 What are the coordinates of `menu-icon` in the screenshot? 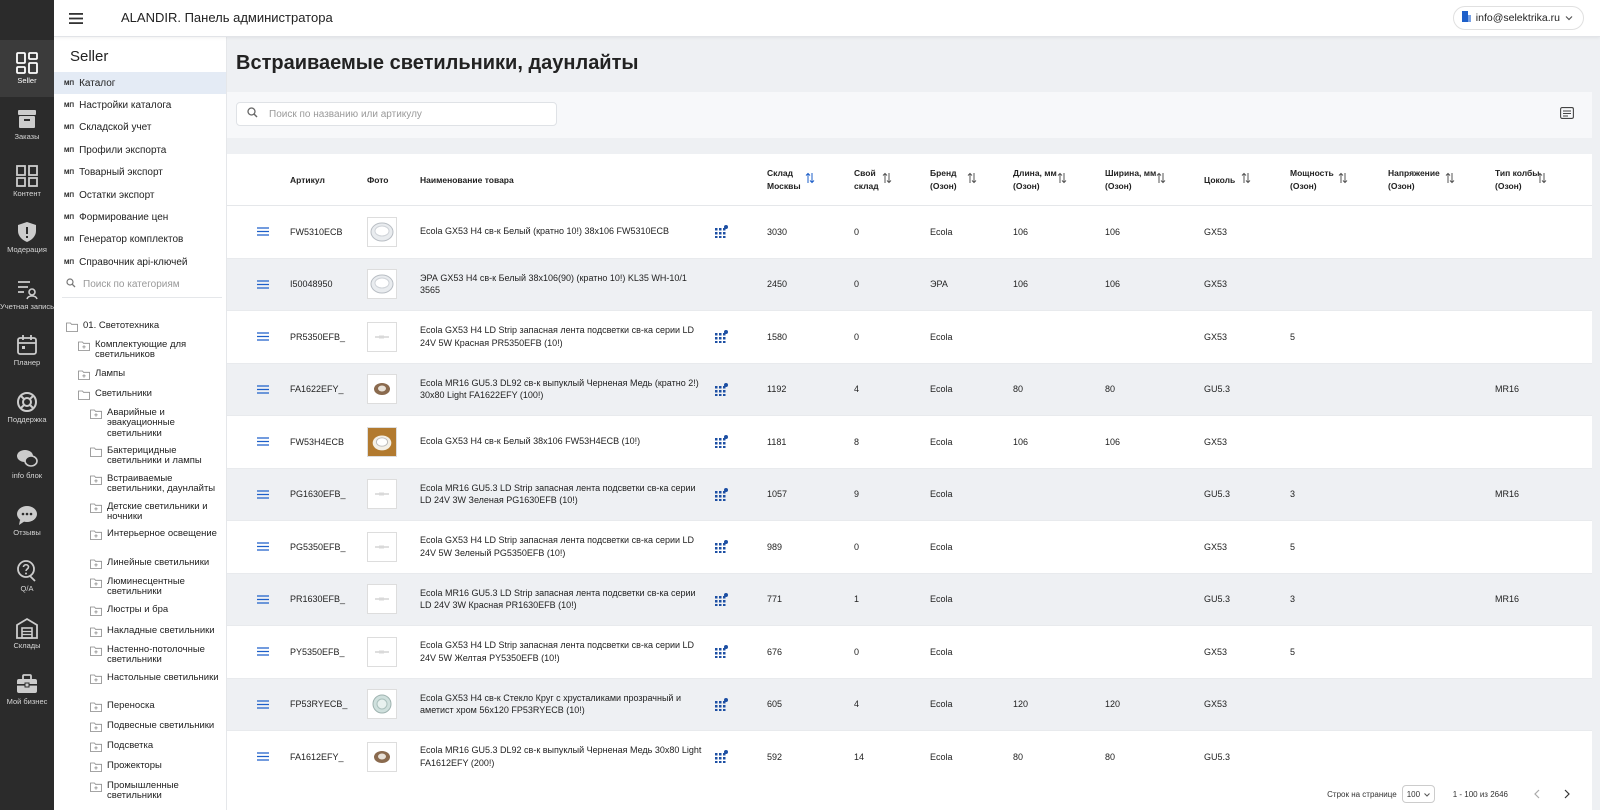 It's located at (76, 18).